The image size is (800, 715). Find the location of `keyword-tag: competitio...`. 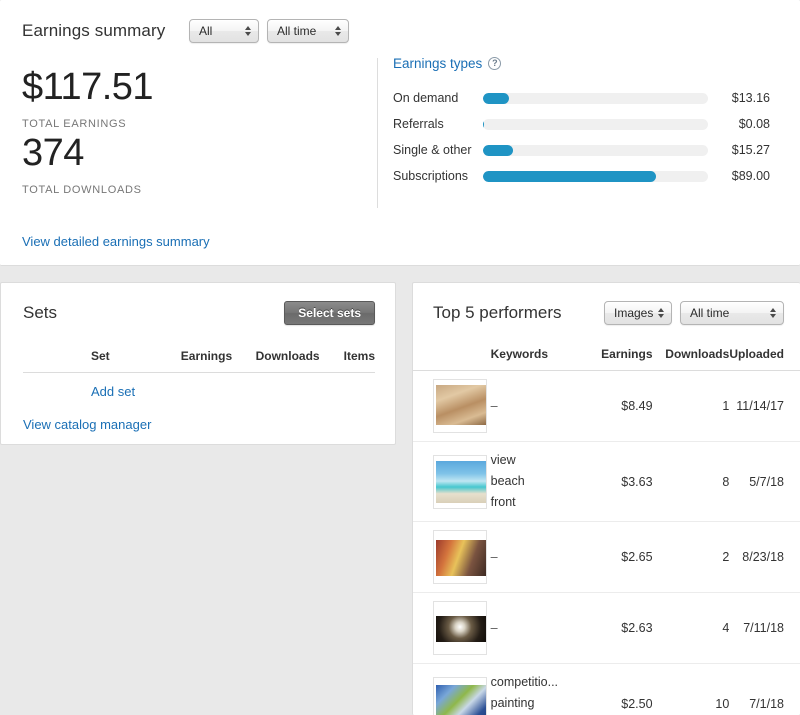

keyword-tag: competitio... is located at coordinates (536, 682).